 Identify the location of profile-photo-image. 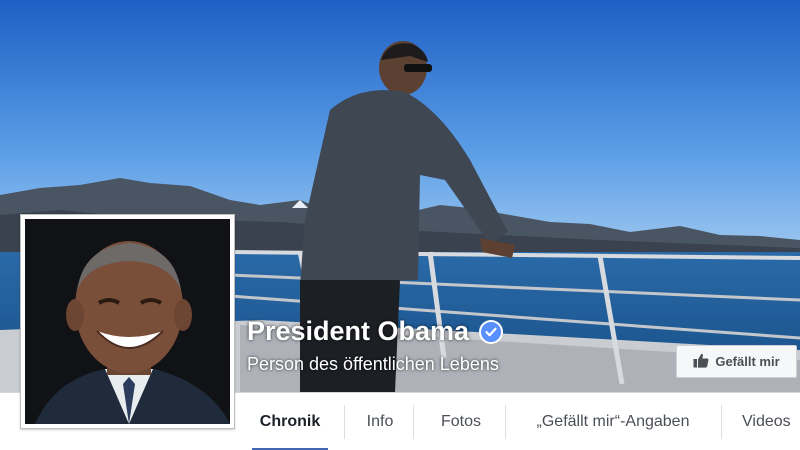
(127, 321).